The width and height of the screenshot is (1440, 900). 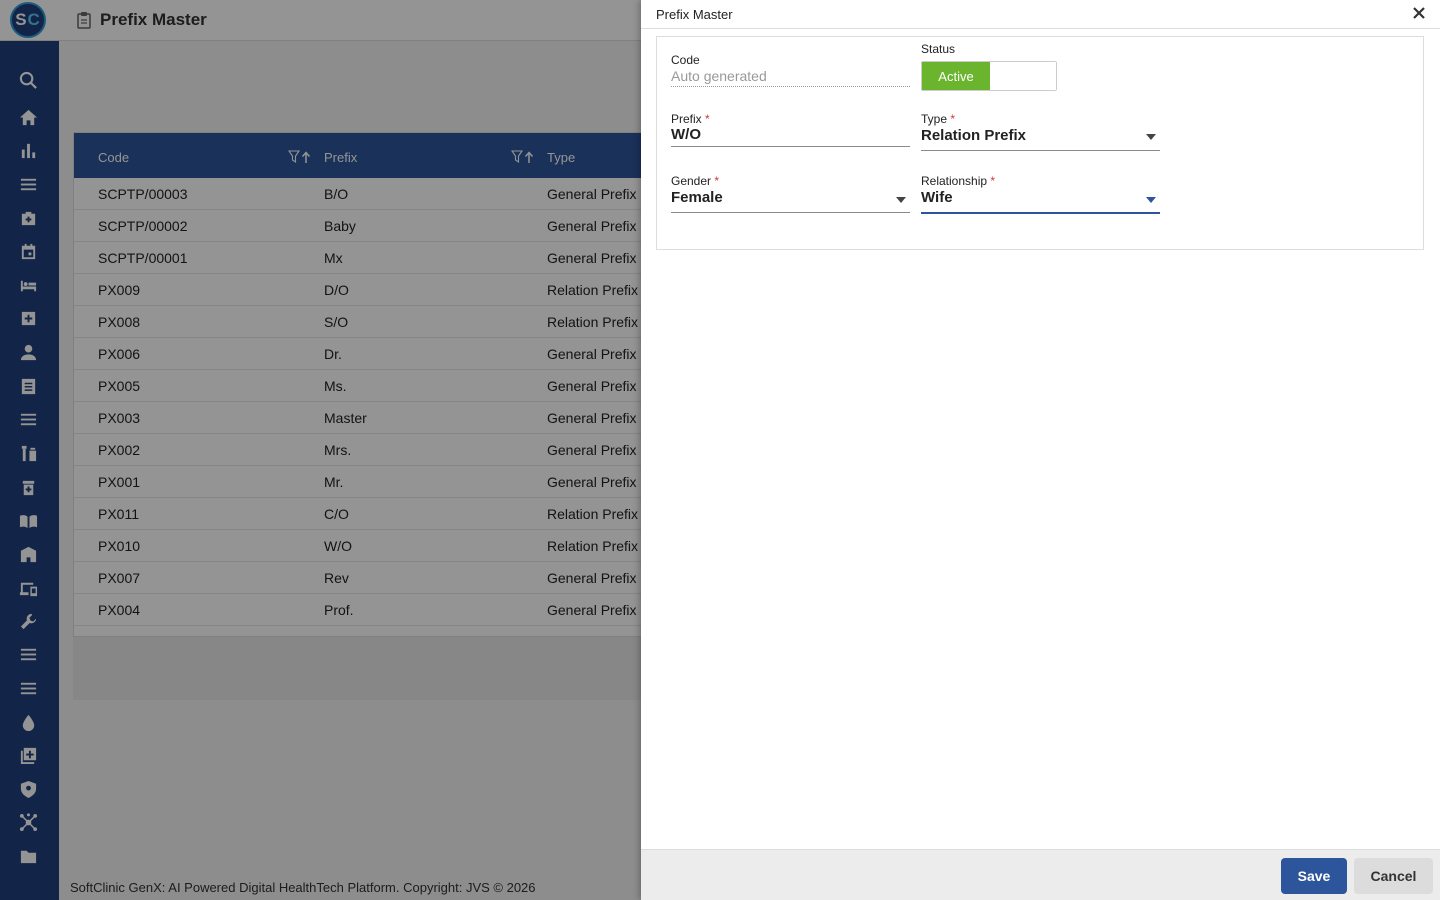 What do you see at coordinates (956, 76) in the screenshot?
I see `status-active-option: Active` at bounding box center [956, 76].